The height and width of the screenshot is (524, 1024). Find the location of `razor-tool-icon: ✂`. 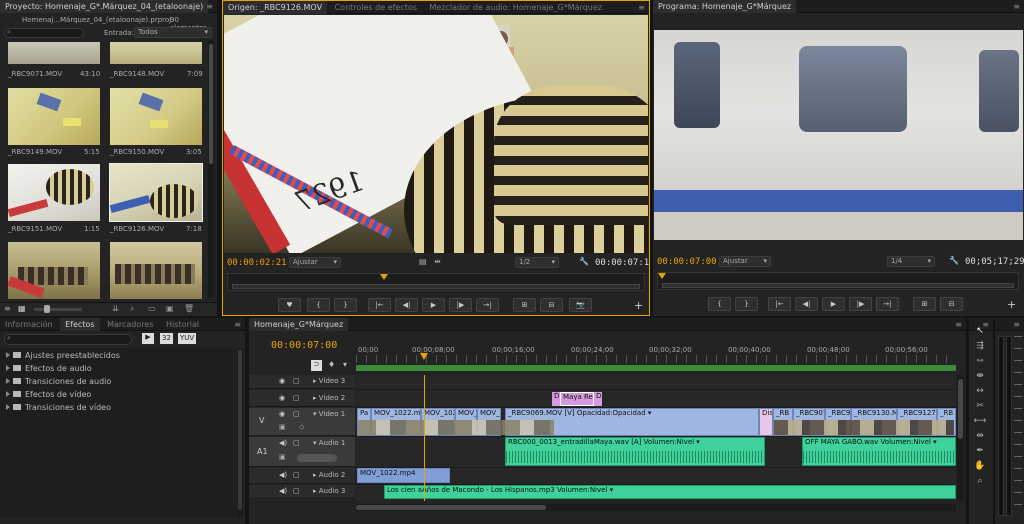

razor-tool-icon: ✂ is located at coordinates (980, 407).